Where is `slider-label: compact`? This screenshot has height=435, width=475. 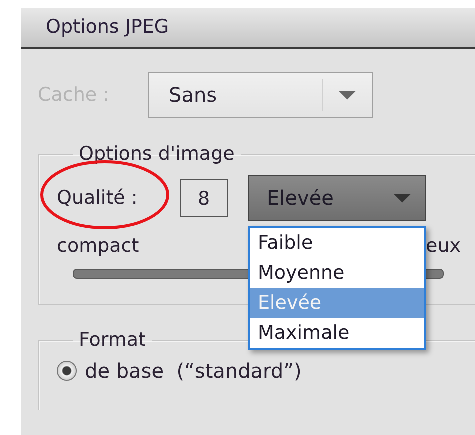 slider-label: compact is located at coordinates (98, 246).